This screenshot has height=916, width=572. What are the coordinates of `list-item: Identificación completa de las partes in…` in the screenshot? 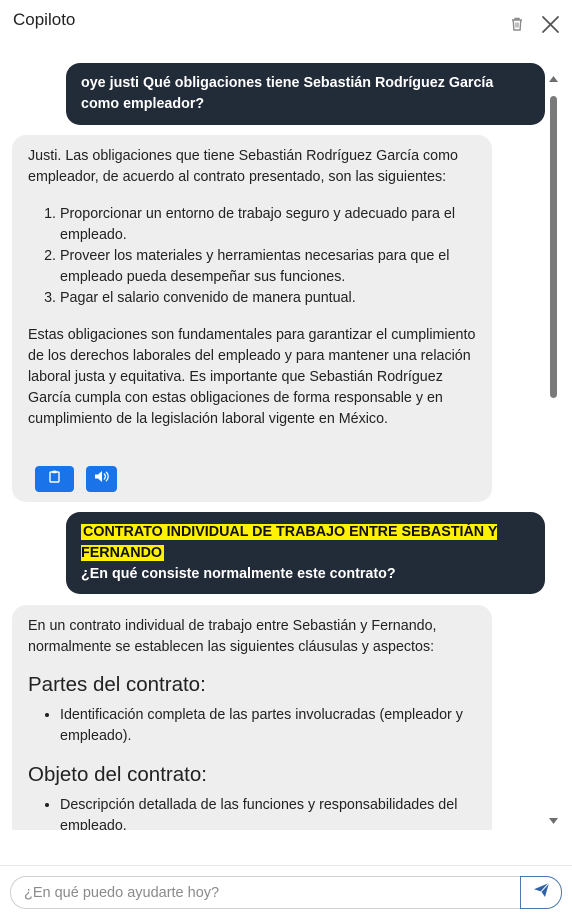 It's located at (268, 726).